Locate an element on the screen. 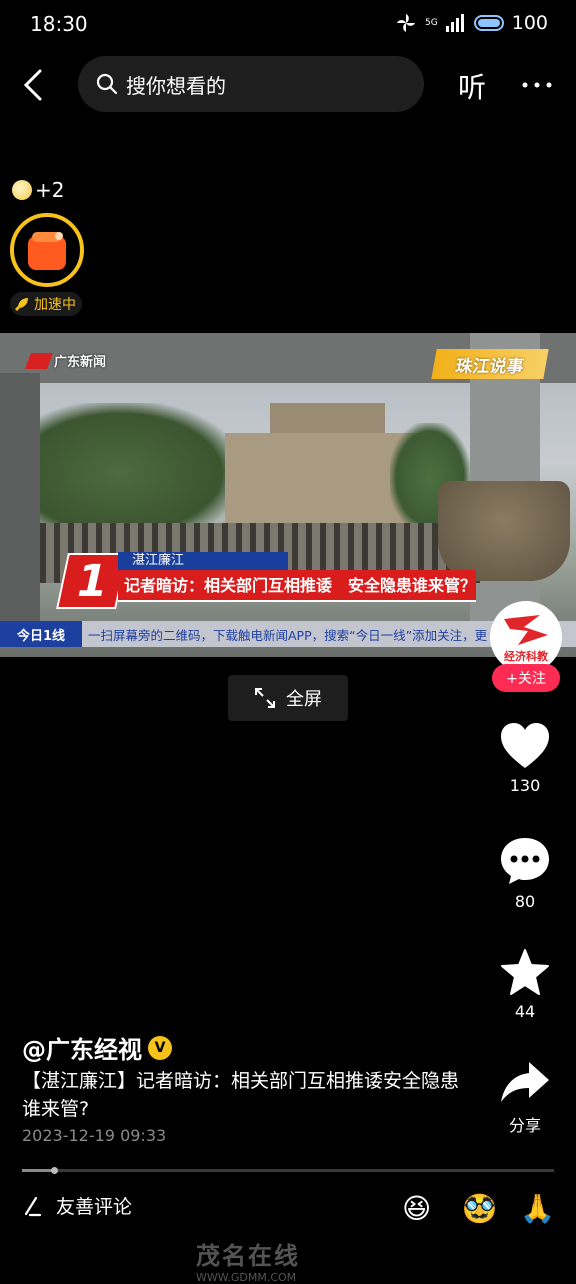  star-icon is located at coordinates (525, 972).